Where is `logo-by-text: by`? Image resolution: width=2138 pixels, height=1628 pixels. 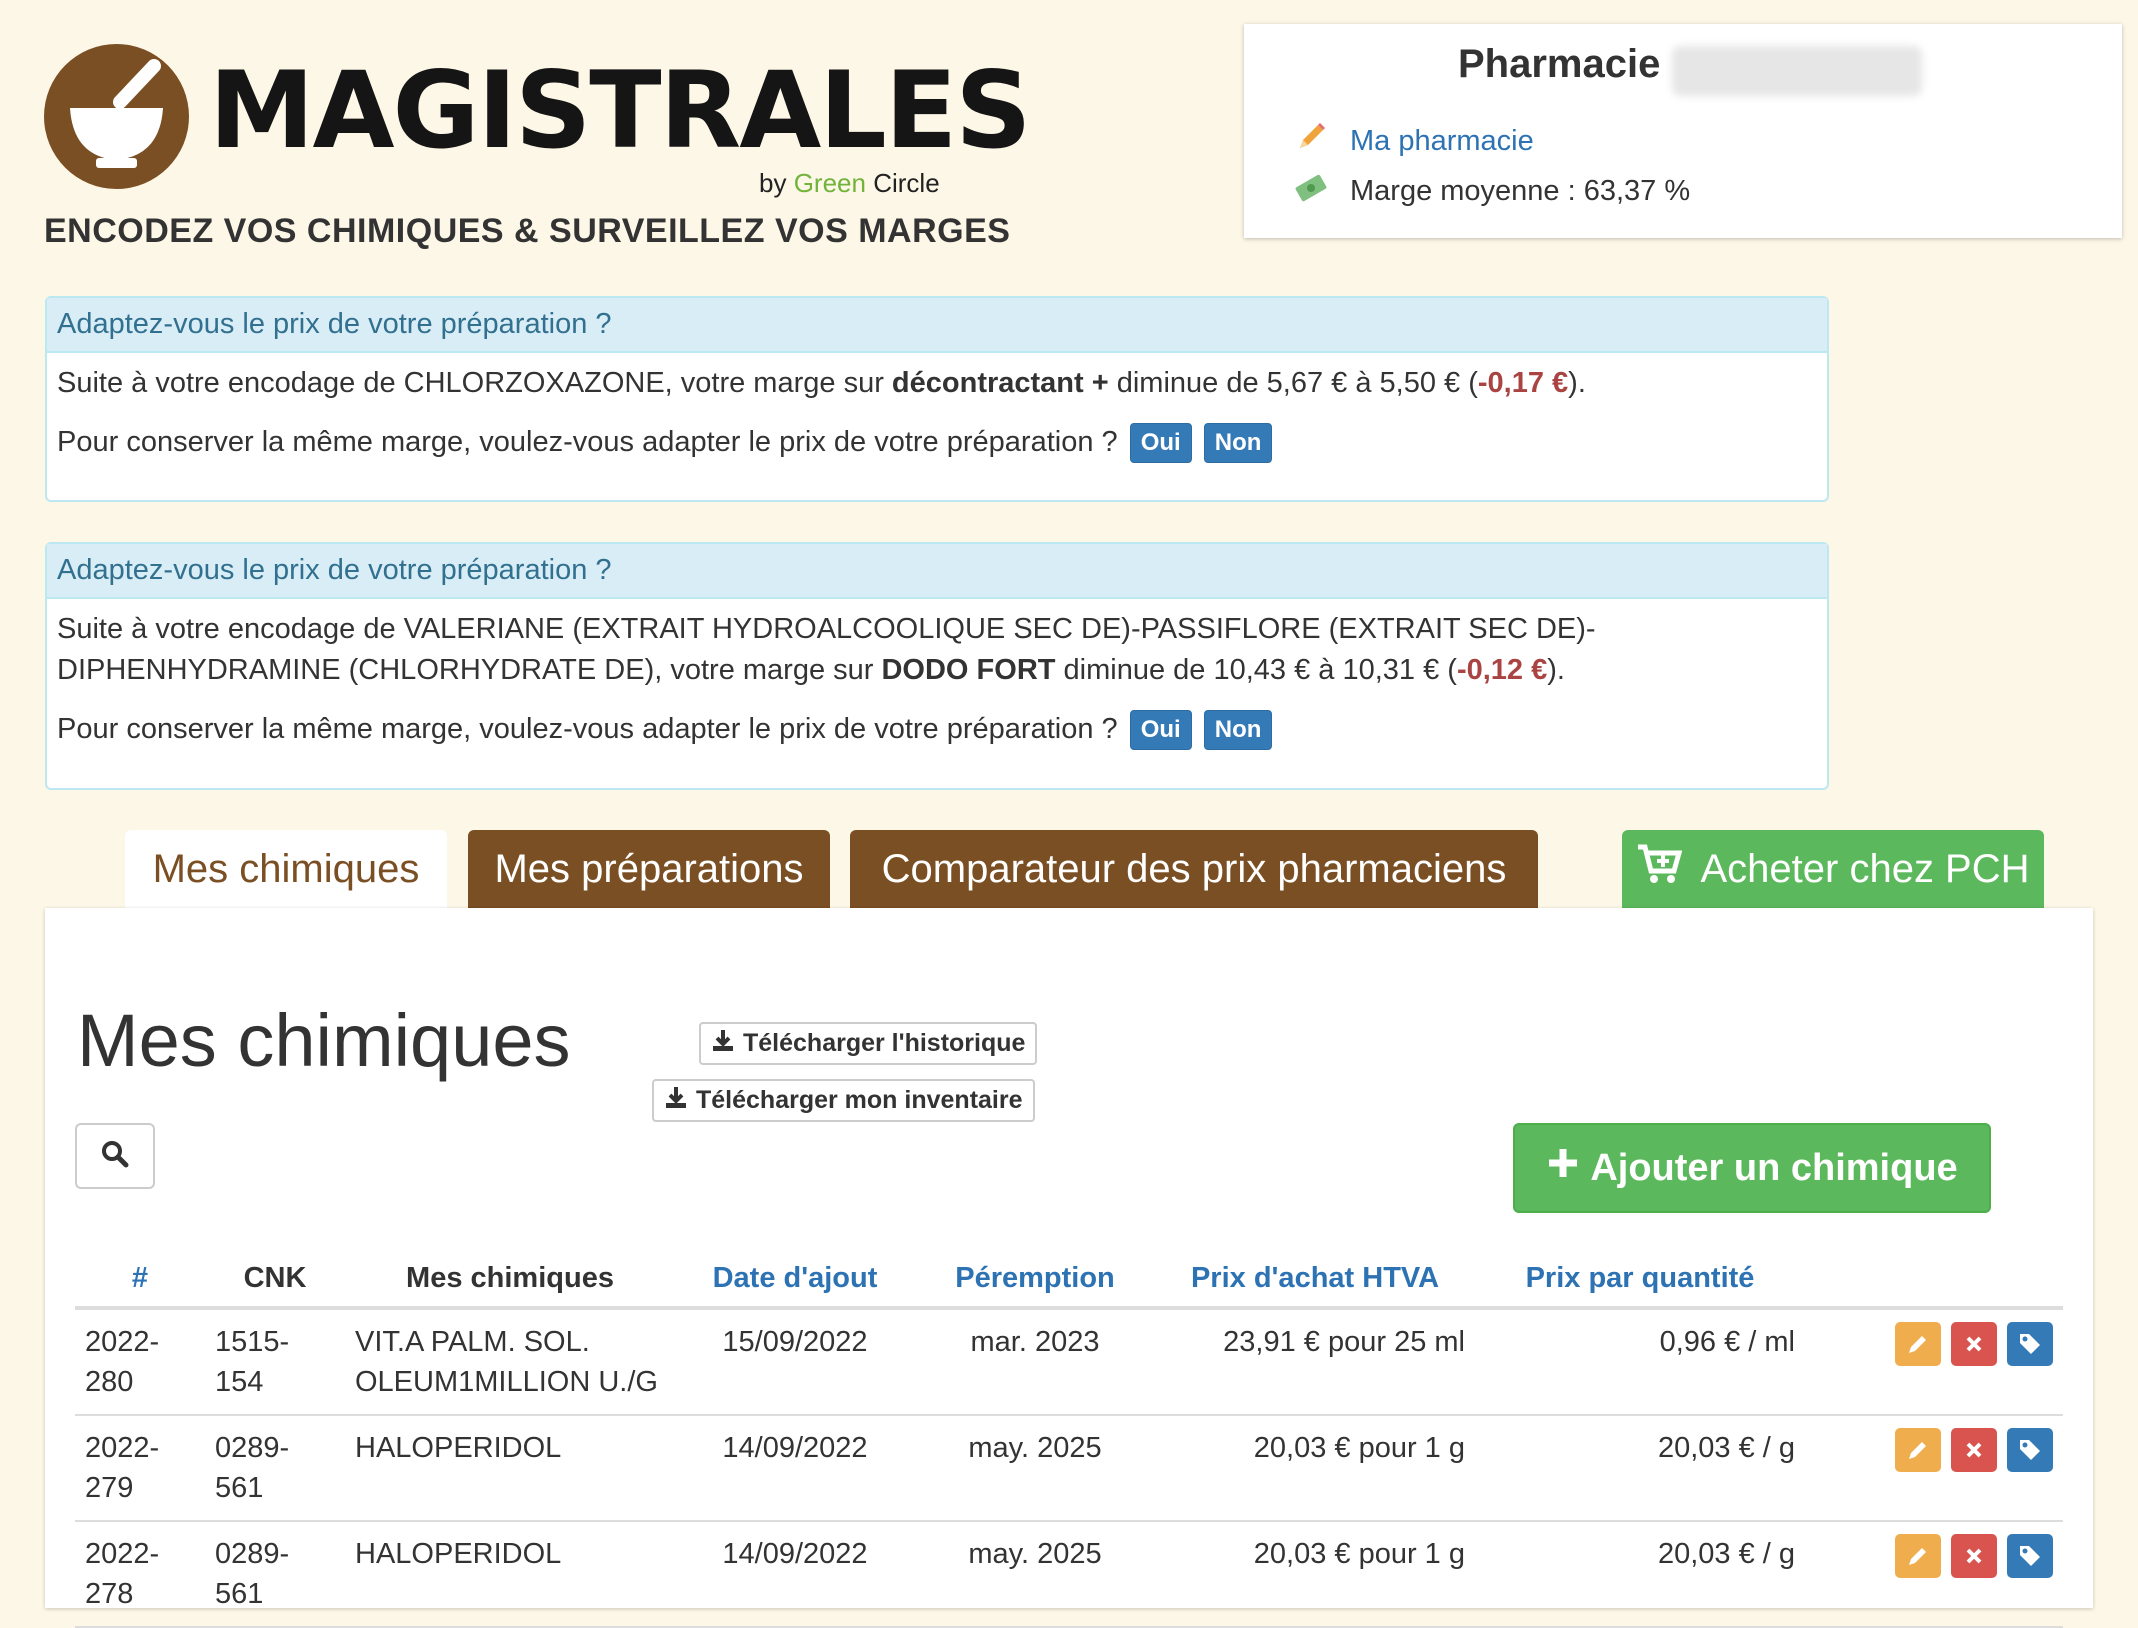
logo-by-text: by is located at coordinates (773, 183).